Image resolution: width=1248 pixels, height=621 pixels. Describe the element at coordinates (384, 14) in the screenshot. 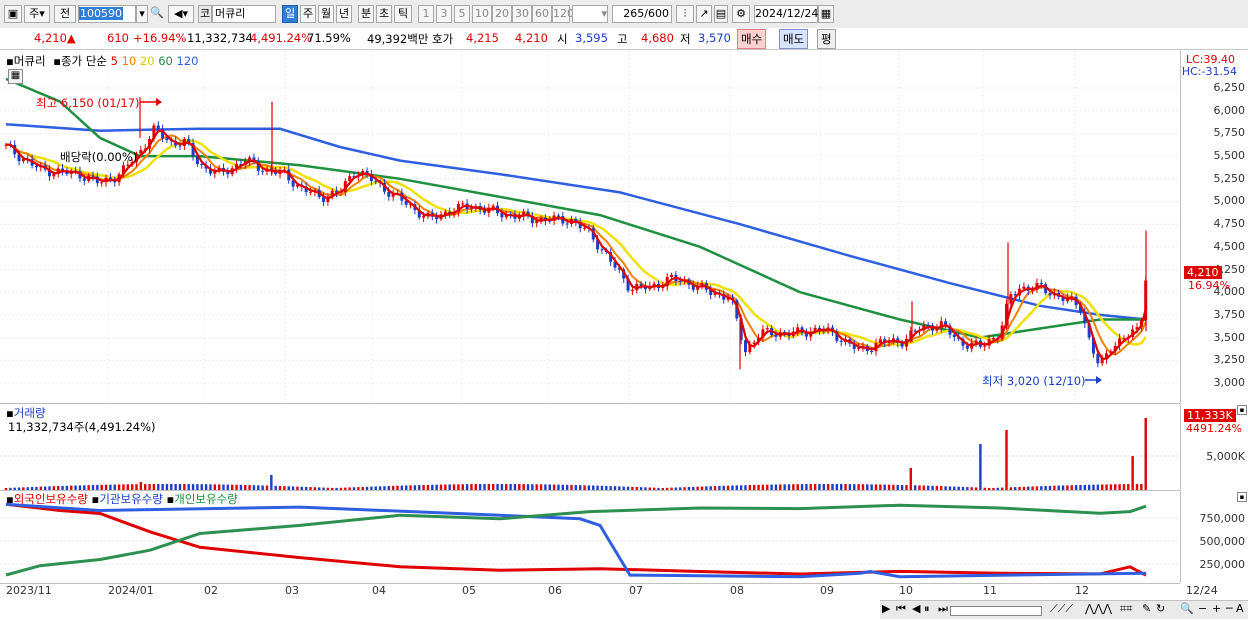

I see `period-second-button: 초` at that location.